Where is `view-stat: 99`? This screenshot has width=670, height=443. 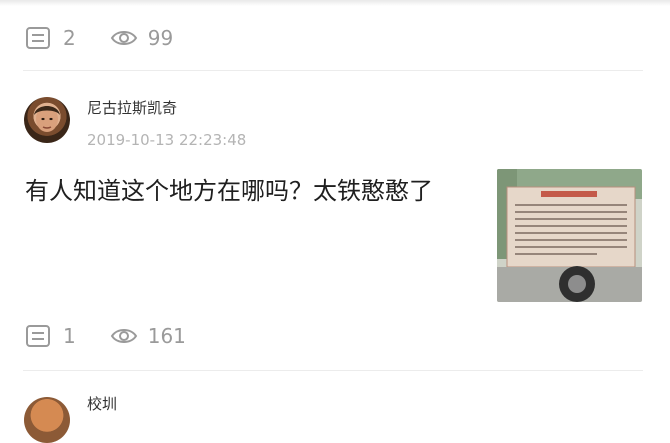
view-stat: 99 is located at coordinates (141, 38).